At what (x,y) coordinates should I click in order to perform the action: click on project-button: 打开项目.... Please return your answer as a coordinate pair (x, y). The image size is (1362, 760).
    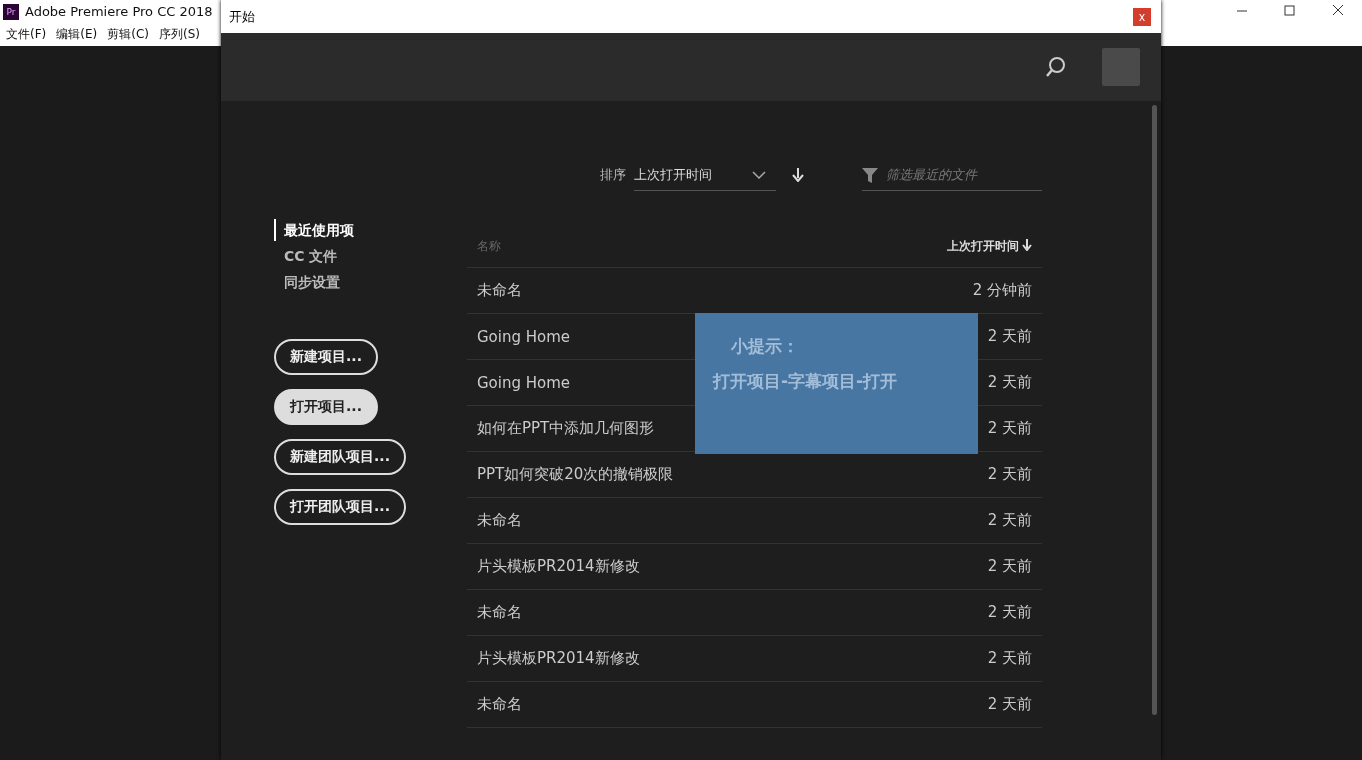
    Looking at the image, I should click on (326, 407).